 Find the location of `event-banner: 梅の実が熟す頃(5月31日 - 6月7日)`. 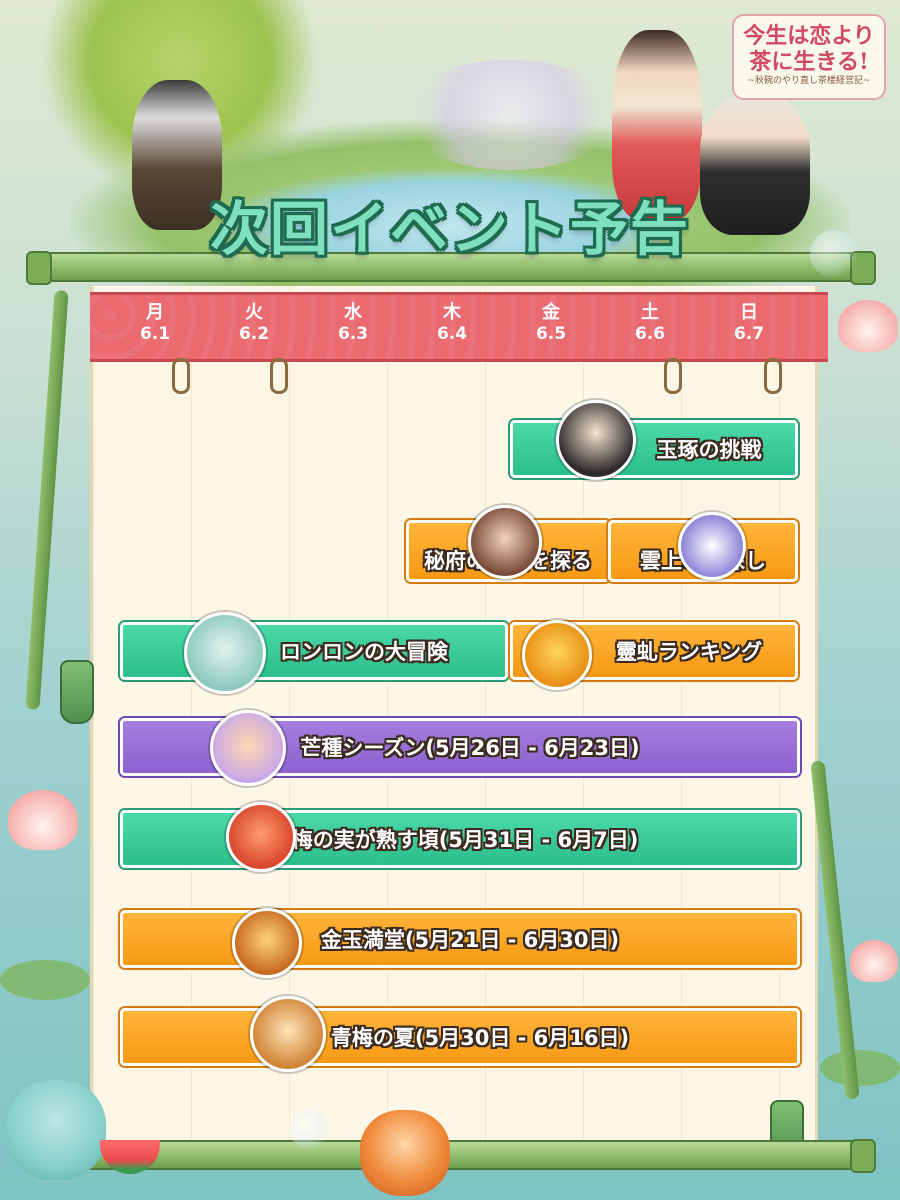

event-banner: 梅の実が熟す頃(5月31日 - 6月7日) is located at coordinates (460, 839).